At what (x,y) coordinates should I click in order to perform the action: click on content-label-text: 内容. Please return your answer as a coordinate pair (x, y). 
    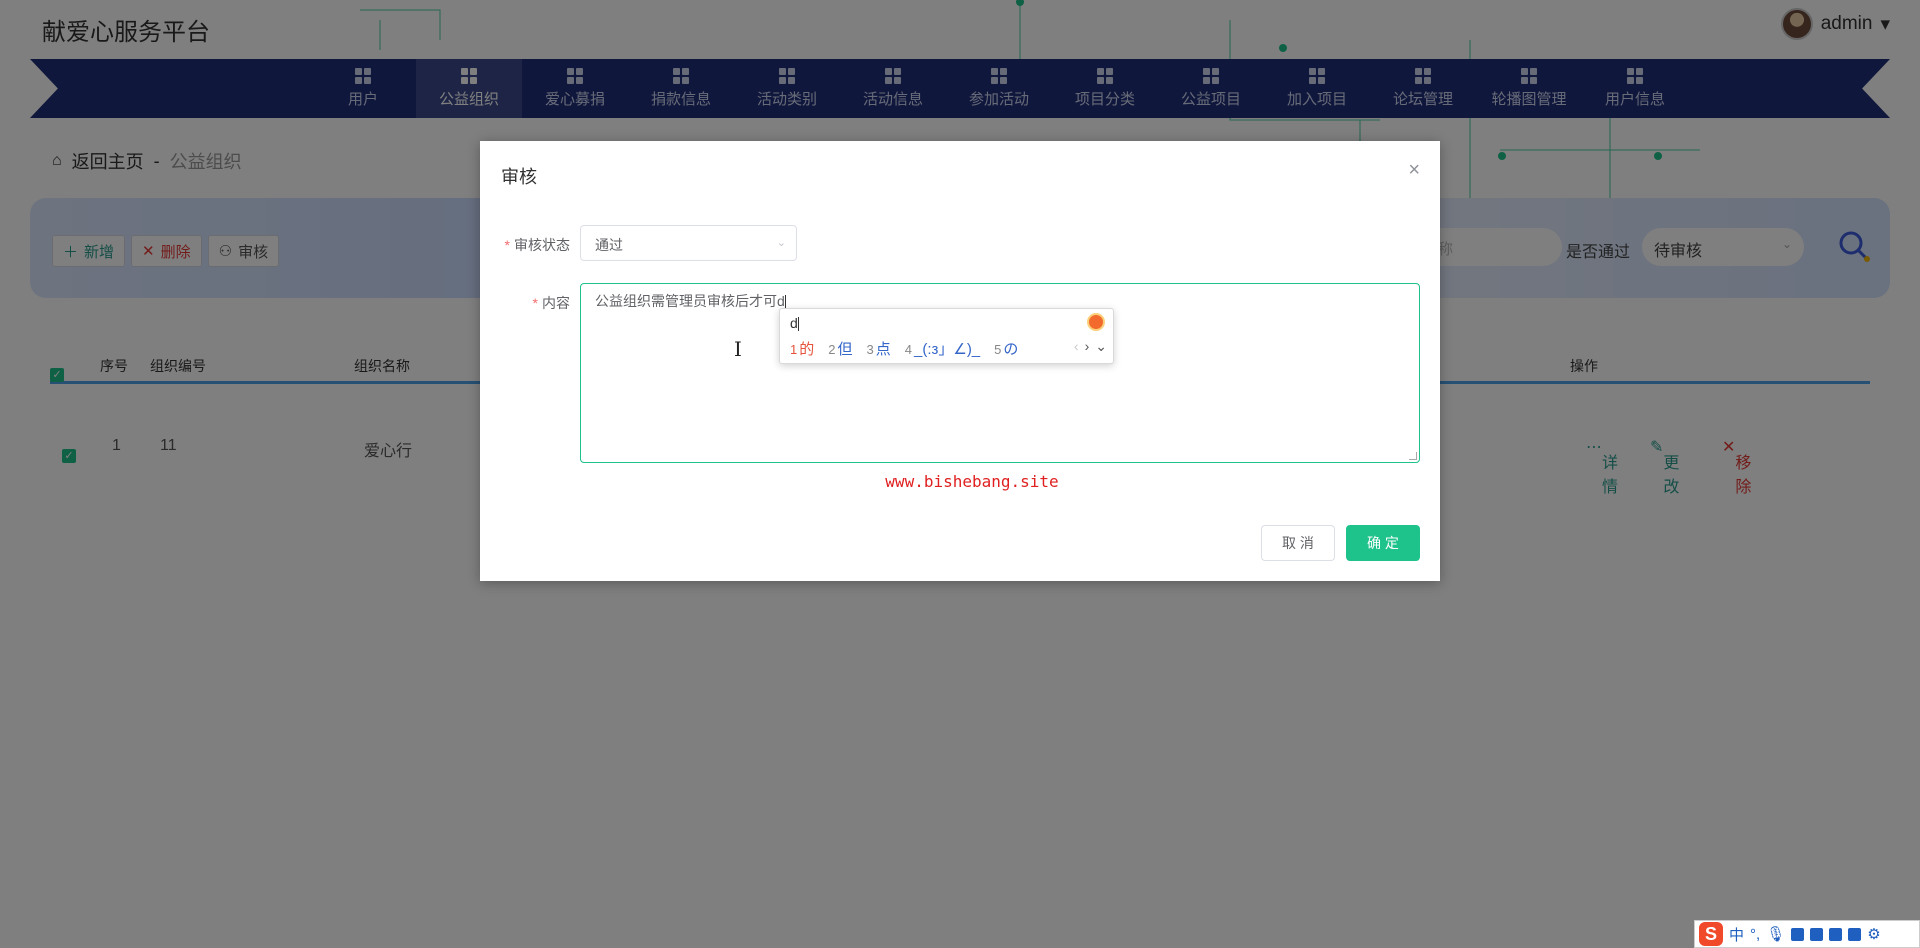
    Looking at the image, I should click on (556, 303).